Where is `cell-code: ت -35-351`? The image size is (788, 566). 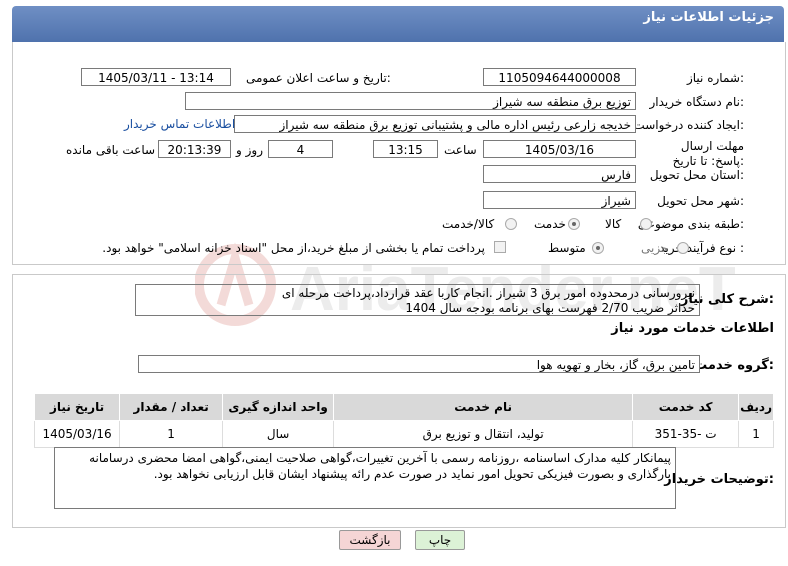
cell-code: ت -35-351 is located at coordinates (686, 434).